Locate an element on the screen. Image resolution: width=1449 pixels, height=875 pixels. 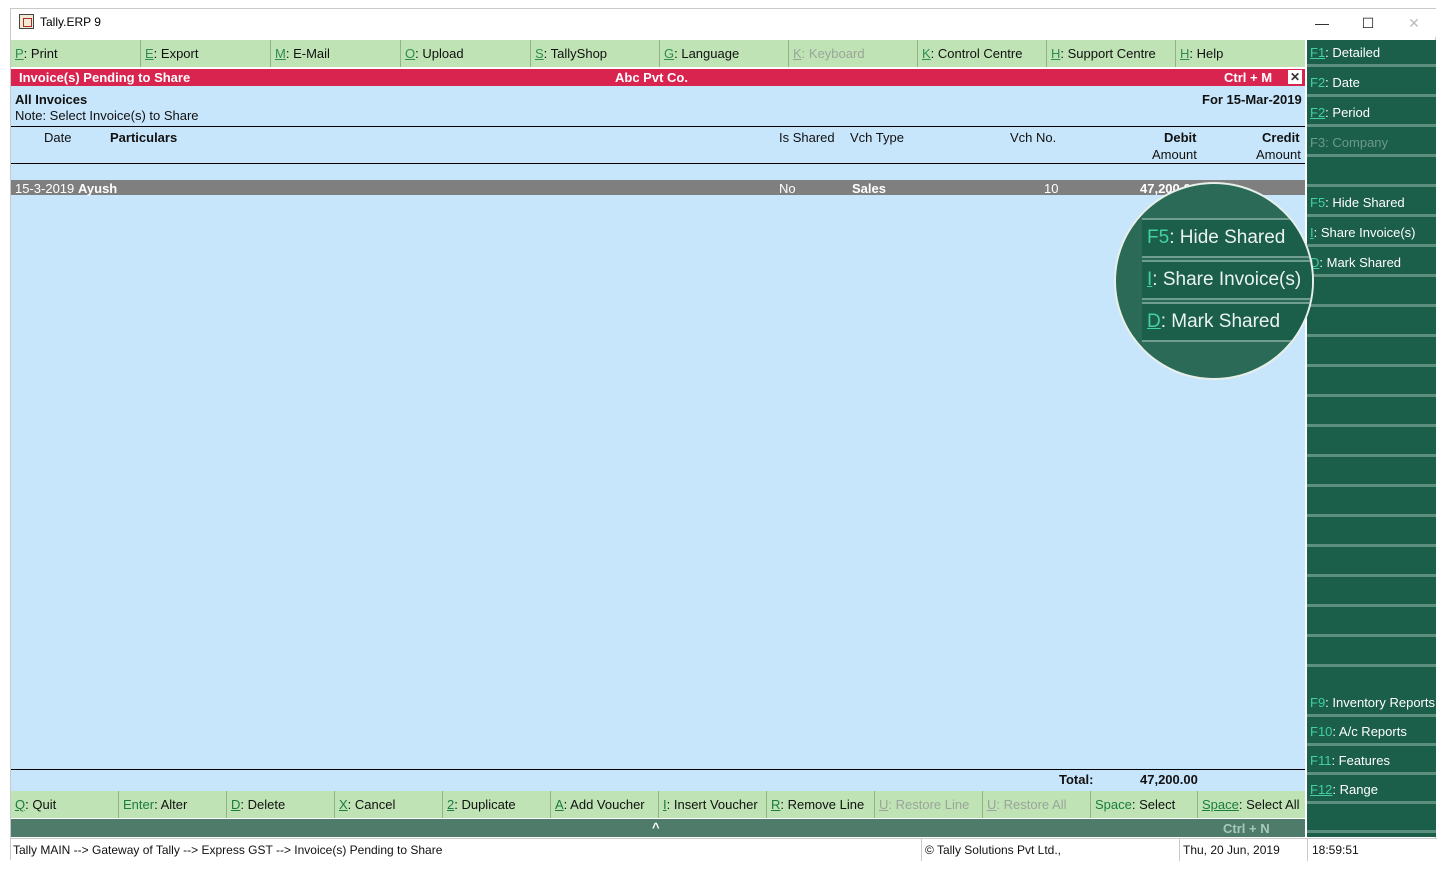
quit-button: Q: Quit is located at coordinates (65, 804).